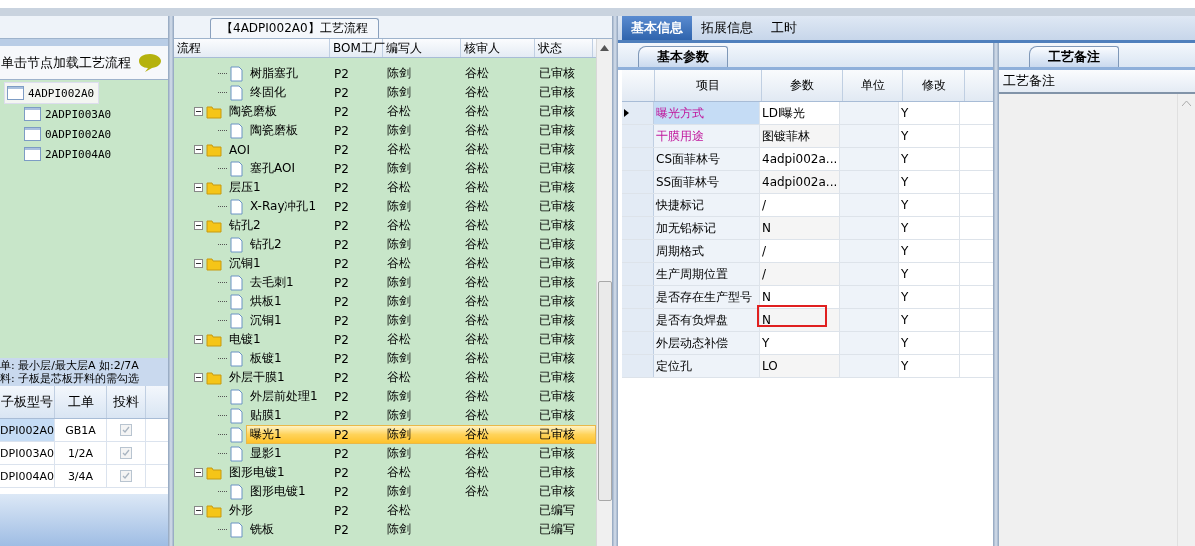 The height and width of the screenshot is (546, 1195). Describe the element at coordinates (294, 28) in the screenshot. I see `process-tab: 【4ADPI002A0】工艺流程` at that location.